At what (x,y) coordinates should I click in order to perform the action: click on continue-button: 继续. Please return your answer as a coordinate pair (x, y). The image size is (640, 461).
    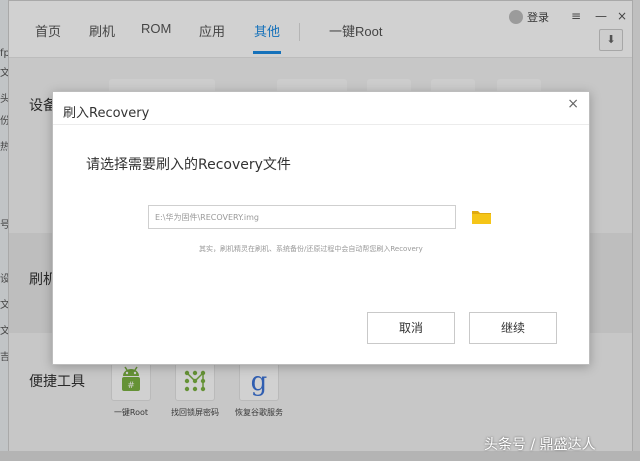
    Looking at the image, I should click on (513, 328).